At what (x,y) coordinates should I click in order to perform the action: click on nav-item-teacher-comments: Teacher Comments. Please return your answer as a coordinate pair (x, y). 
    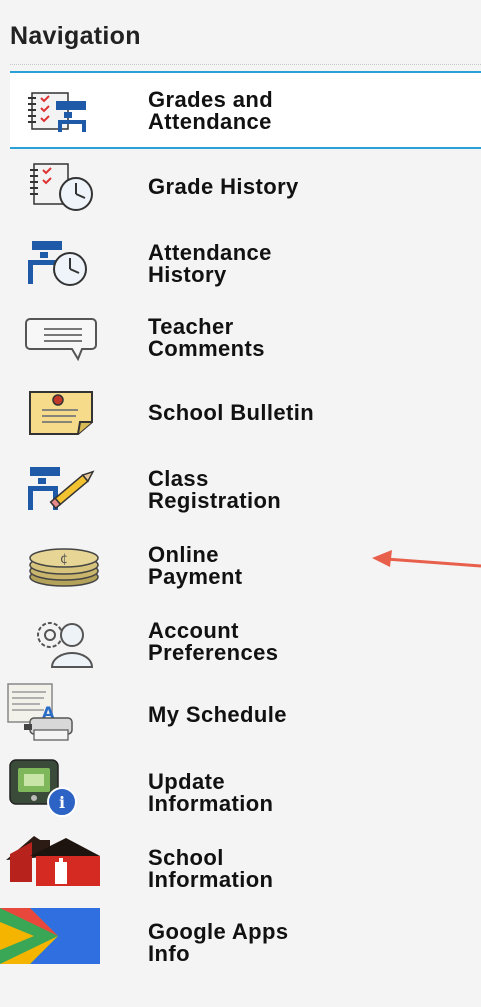
    Looking at the image, I should click on (240, 338).